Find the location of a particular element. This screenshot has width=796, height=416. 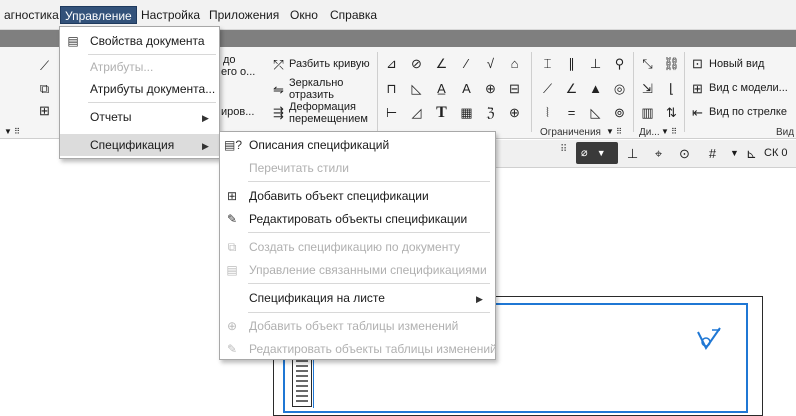

mirror-icon: ⇋ is located at coordinates (278, 89).